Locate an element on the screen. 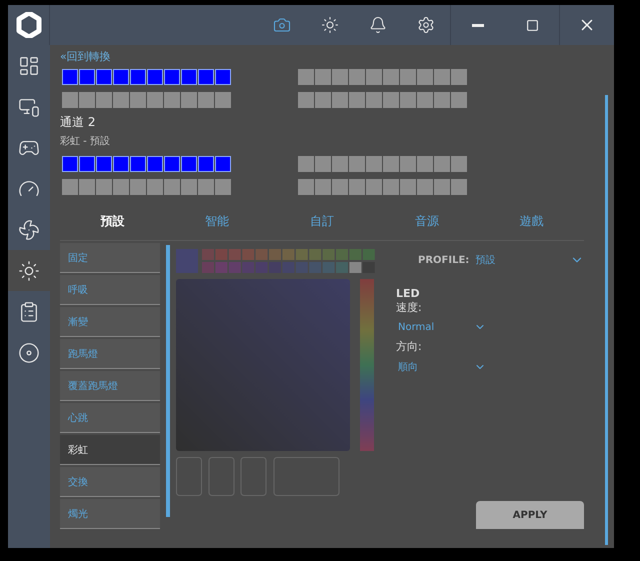  effect-item: 呼吸 is located at coordinates (110, 290).